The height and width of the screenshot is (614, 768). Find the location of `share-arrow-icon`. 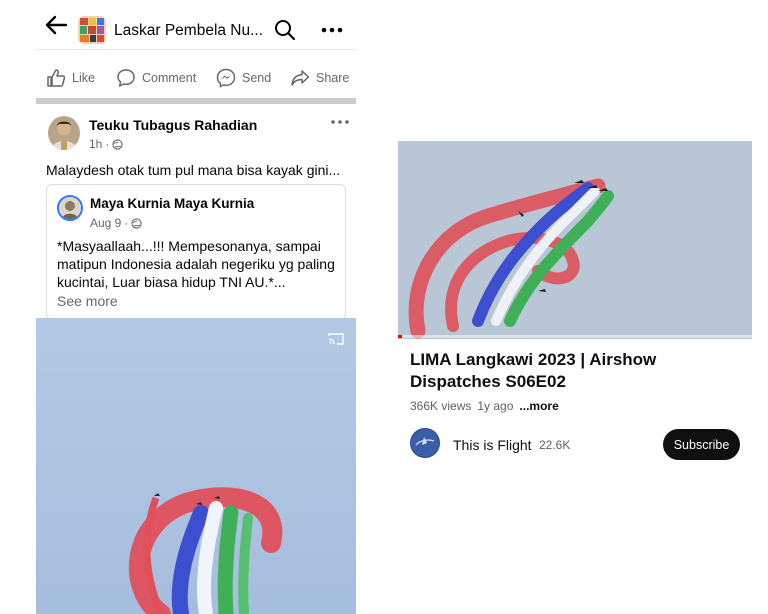

share-arrow-icon is located at coordinates (300, 78).